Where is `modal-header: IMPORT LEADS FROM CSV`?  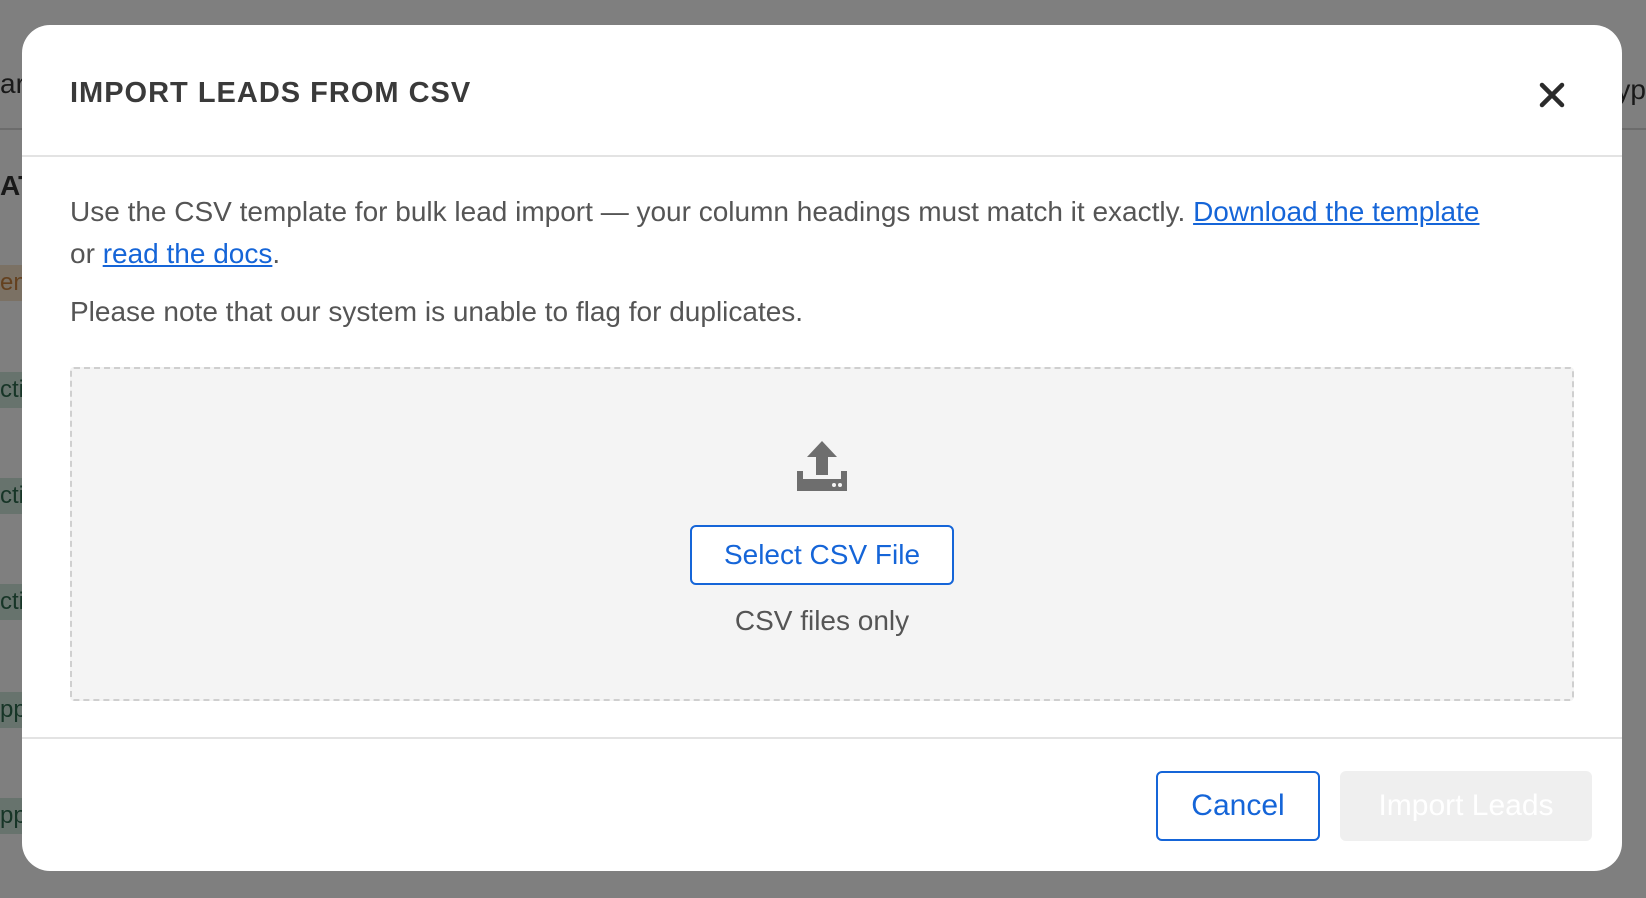
modal-header: IMPORT LEADS FROM CSV is located at coordinates (822, 91).